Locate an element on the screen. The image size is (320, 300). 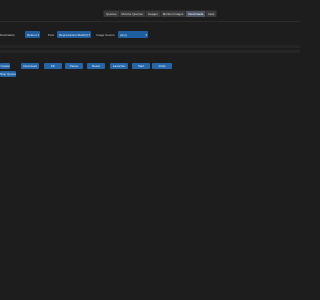
stop-queue-button: Stop Queue (Monitor) is located at coordinates (8, 74).